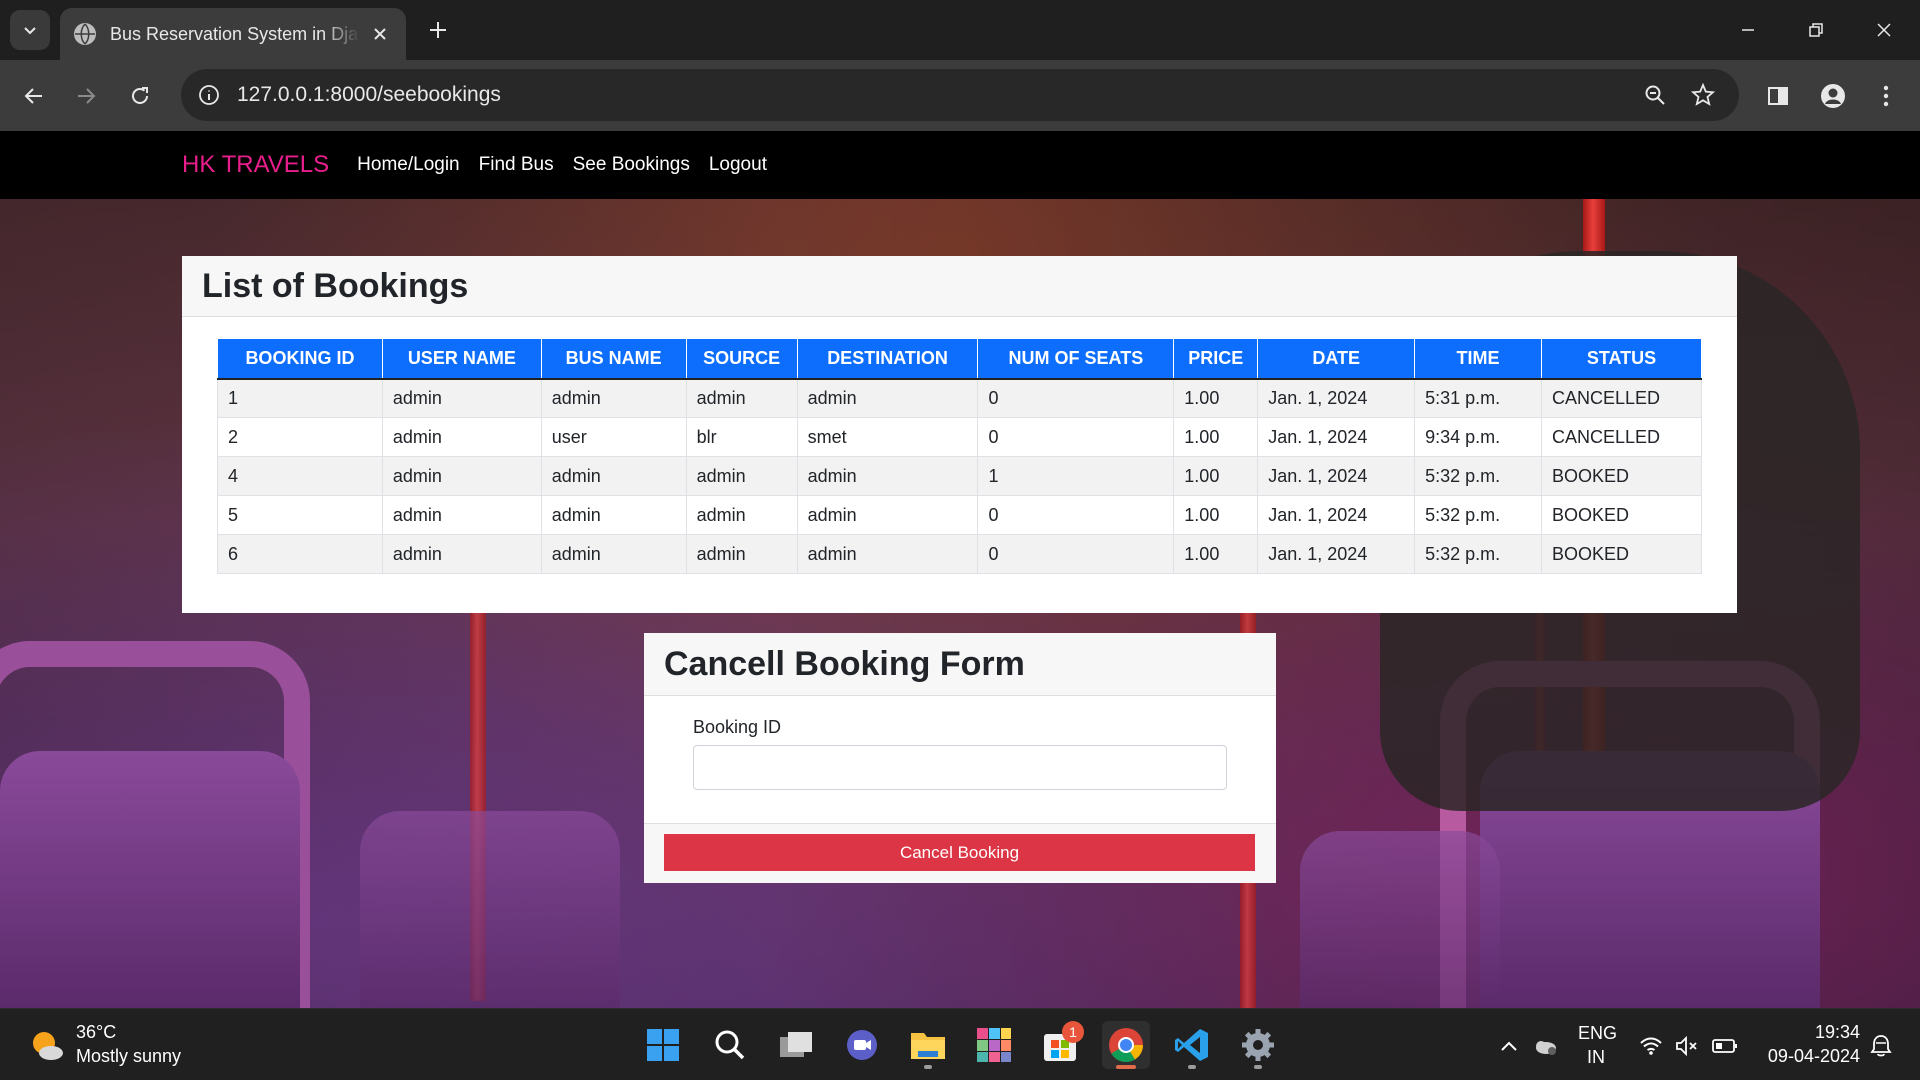  I want to click on weather-sun-icon, so click(47, 1046).